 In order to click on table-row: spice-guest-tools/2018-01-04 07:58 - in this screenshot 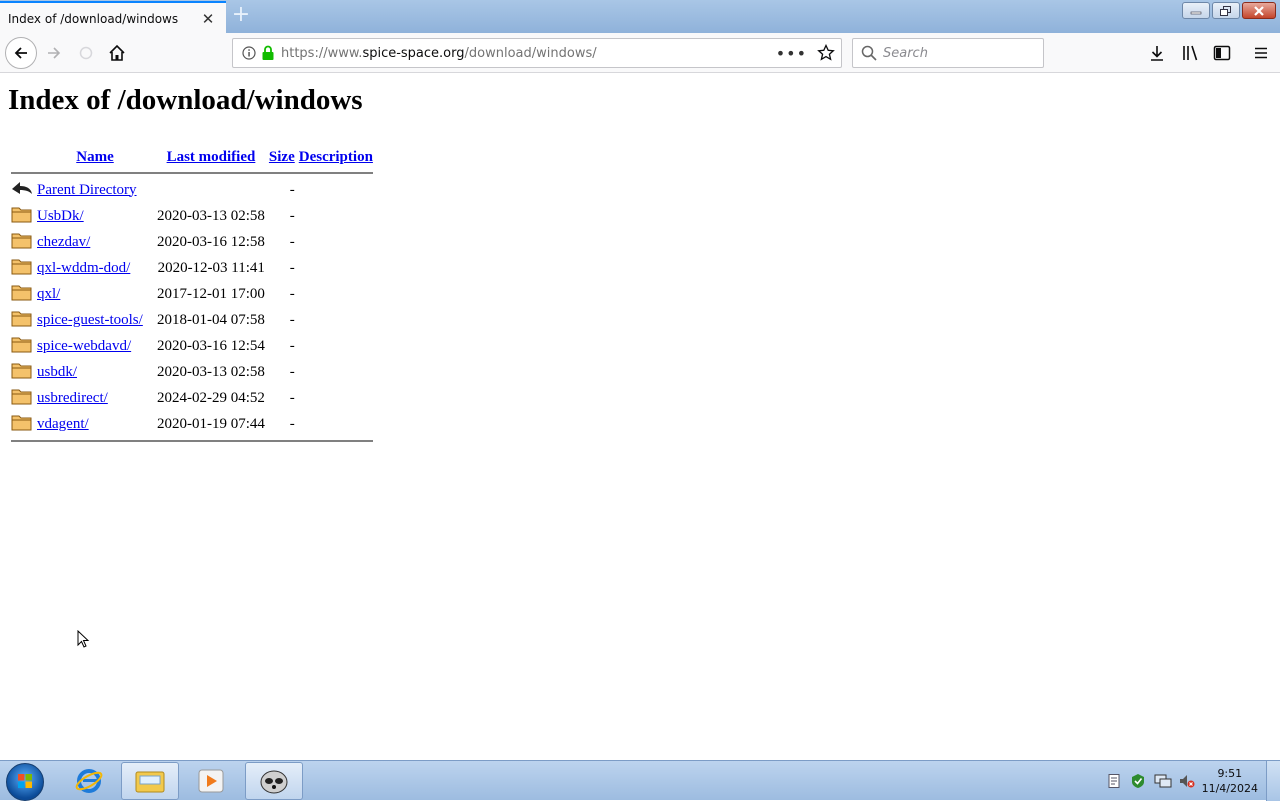, I will do `click(192, 320)`.